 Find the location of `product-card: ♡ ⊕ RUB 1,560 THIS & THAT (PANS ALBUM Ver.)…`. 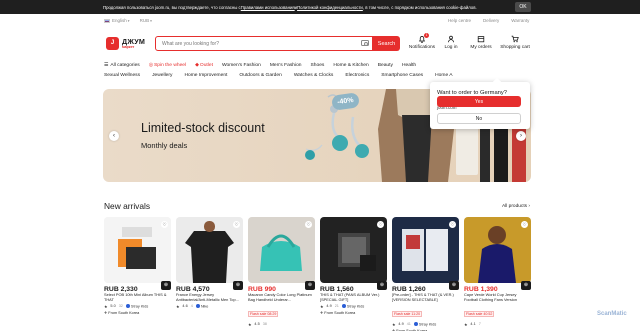

product-card: ♡ ⊕ RUB 1,560 THIS & THAT (PANS ALBUM Ver.)… is located at coordinates (353, 266).